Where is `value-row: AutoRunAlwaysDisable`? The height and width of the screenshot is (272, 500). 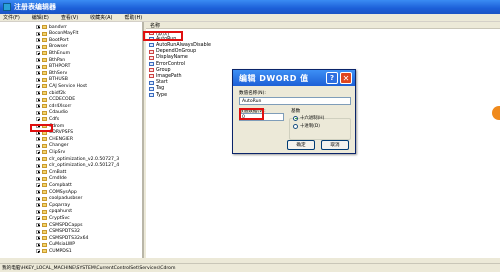
value-row: AutoRunAlwaysDisable is located at coordinates (180, 45).